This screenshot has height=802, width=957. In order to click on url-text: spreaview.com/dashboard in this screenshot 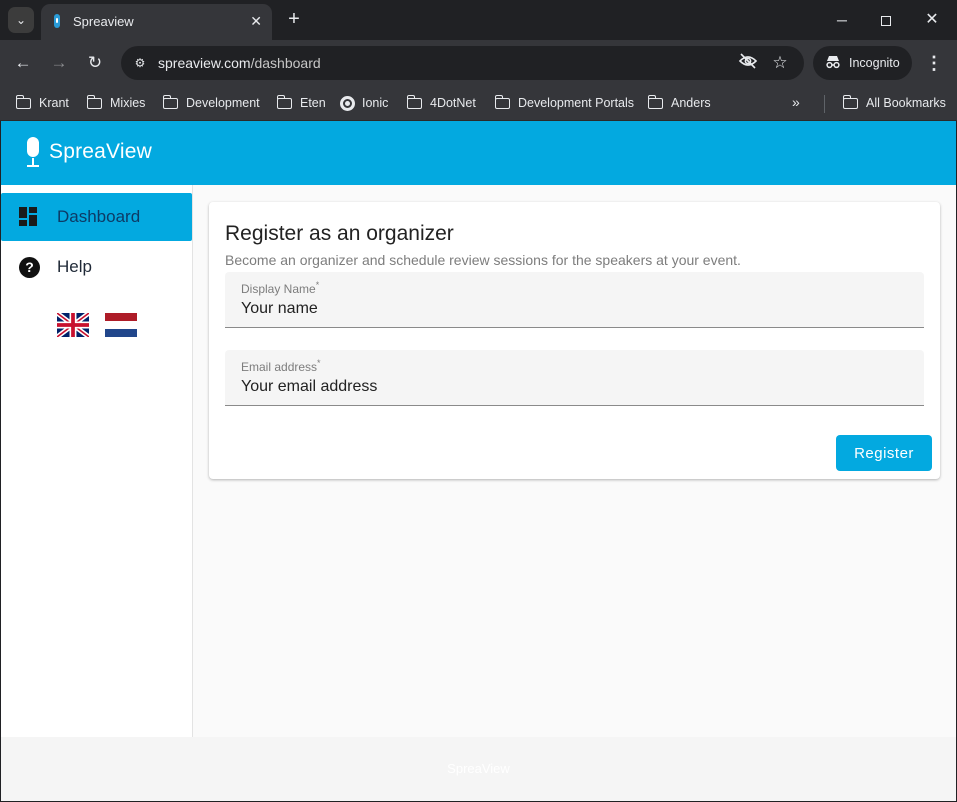, I will do `click(239, 63)`.